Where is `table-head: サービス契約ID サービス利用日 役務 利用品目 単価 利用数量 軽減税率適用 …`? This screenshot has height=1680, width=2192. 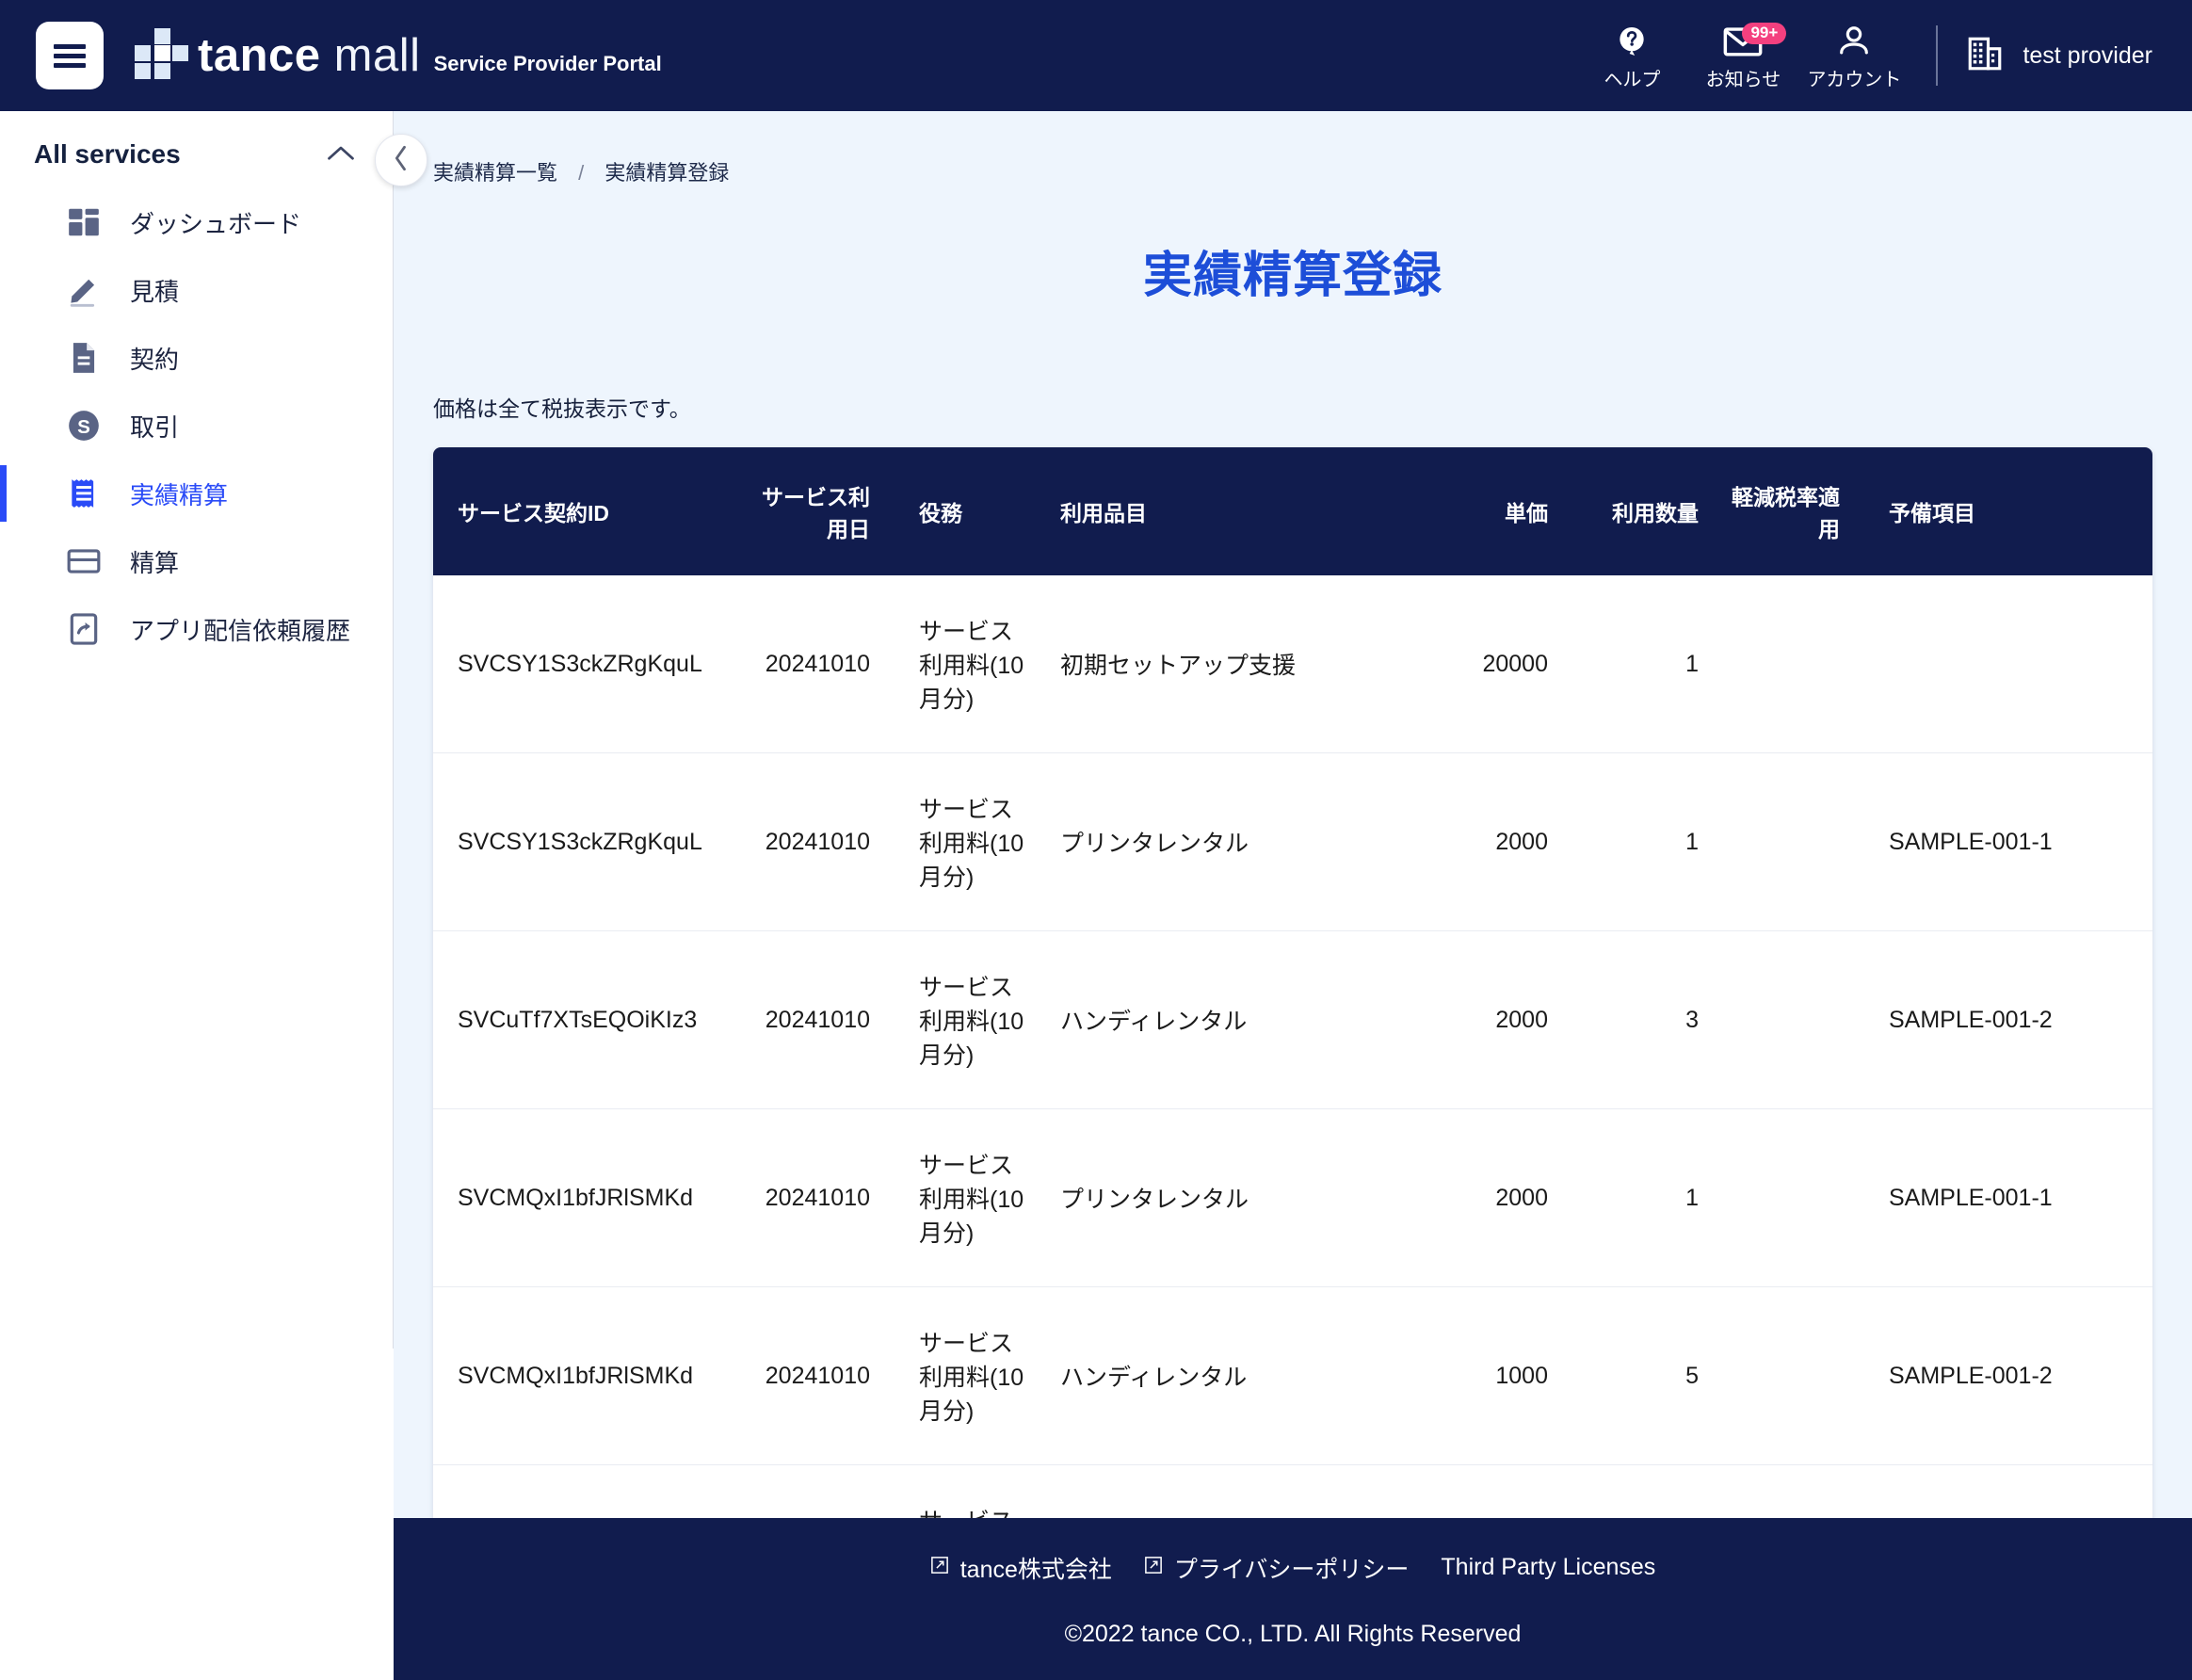
table-head: サービス契約ID サービス利用日 役務 利用品目 単価 利用数量 軽減税率適用 … is located at coordinates (1292, 511).